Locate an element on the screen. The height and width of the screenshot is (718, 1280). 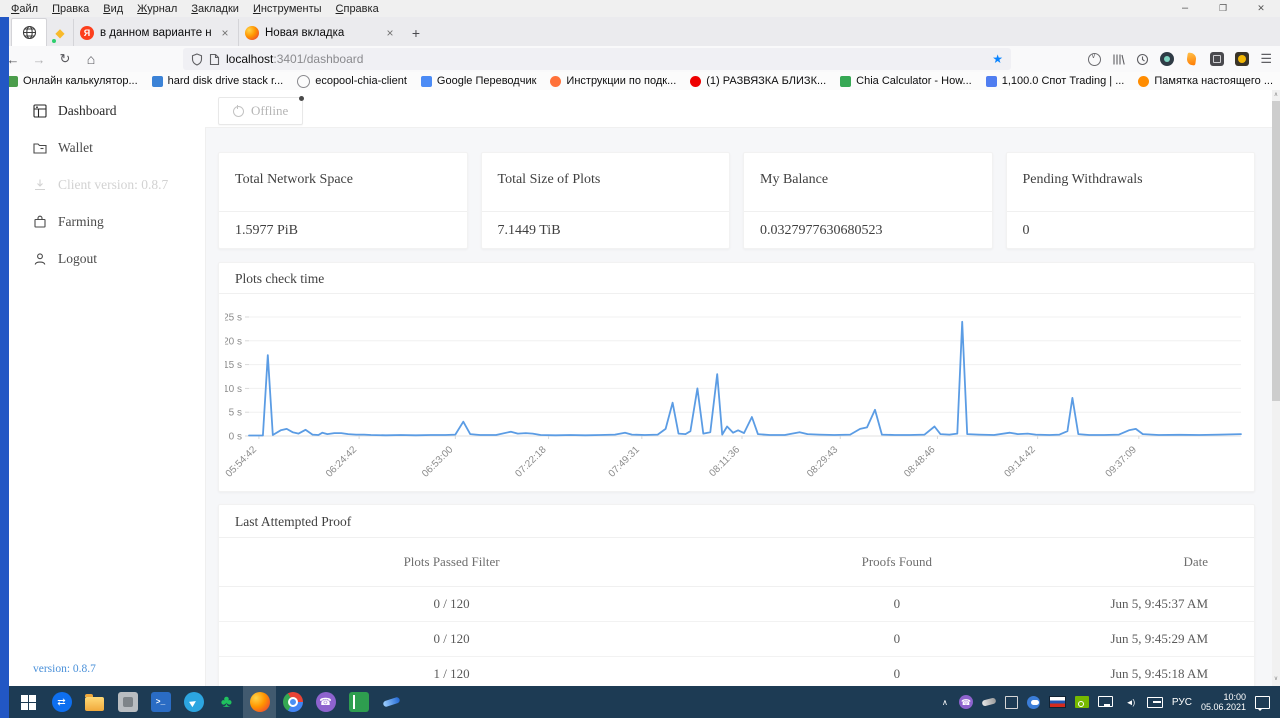
taskbar-chrome-button is located at coordinates (292, 702).